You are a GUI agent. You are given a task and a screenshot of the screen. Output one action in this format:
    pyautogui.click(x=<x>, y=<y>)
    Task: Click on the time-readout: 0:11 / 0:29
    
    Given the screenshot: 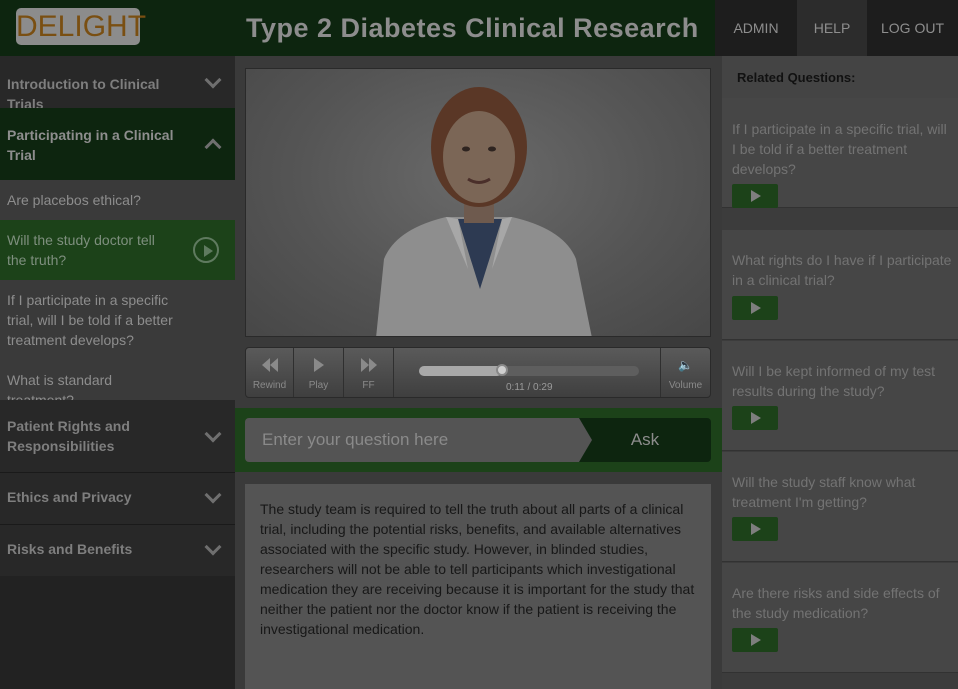 What is the action you would take?
    pyautogui.click(x=529, y=387)
    